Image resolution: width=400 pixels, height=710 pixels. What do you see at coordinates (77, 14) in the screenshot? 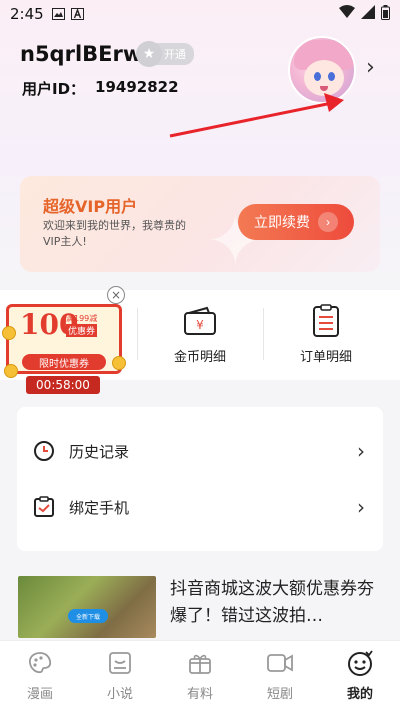
I see `a-notification-icon` at bounding box center [77, 14].